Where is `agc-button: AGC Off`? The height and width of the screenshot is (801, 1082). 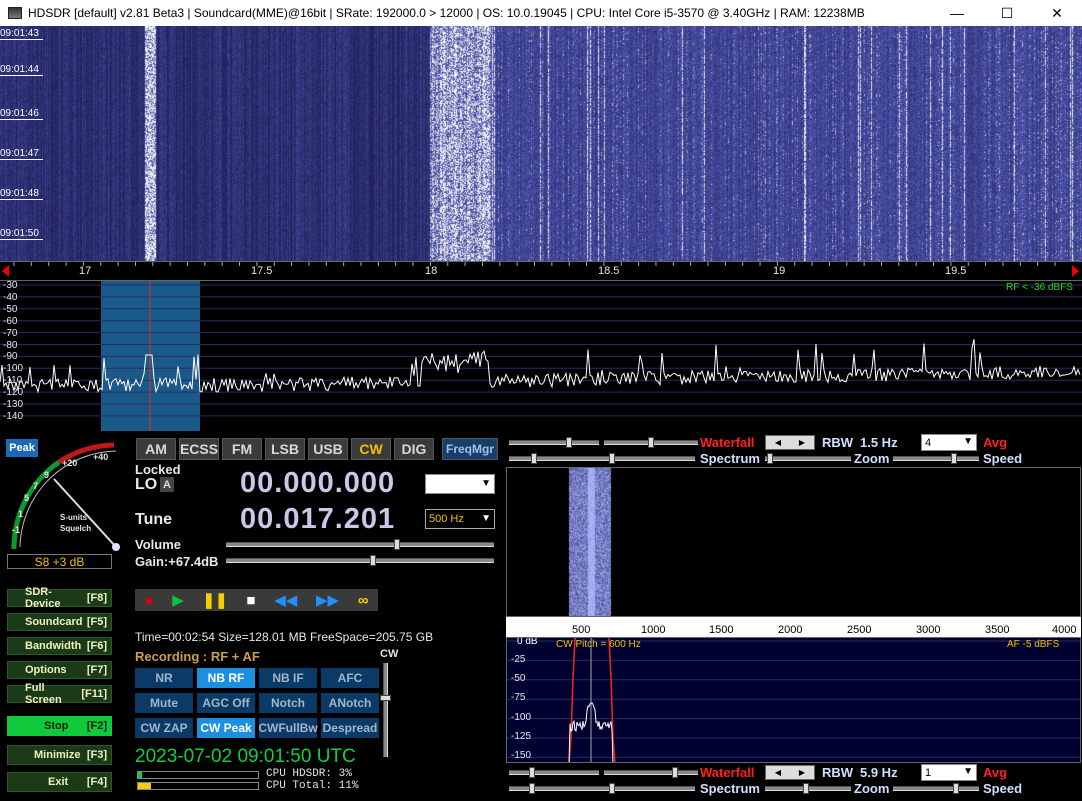 agc-button: AGC Off is located at coordinates (226, 703).